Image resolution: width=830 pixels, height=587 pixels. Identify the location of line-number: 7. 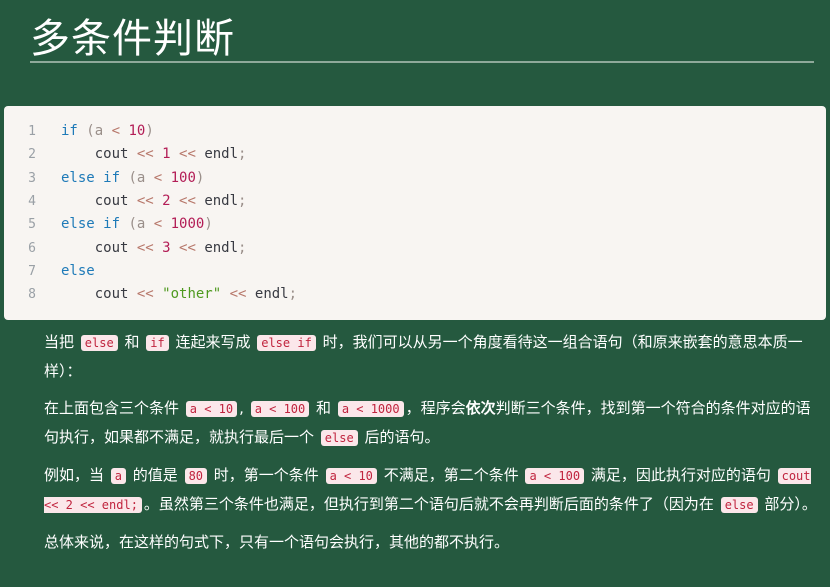
(32, 271).